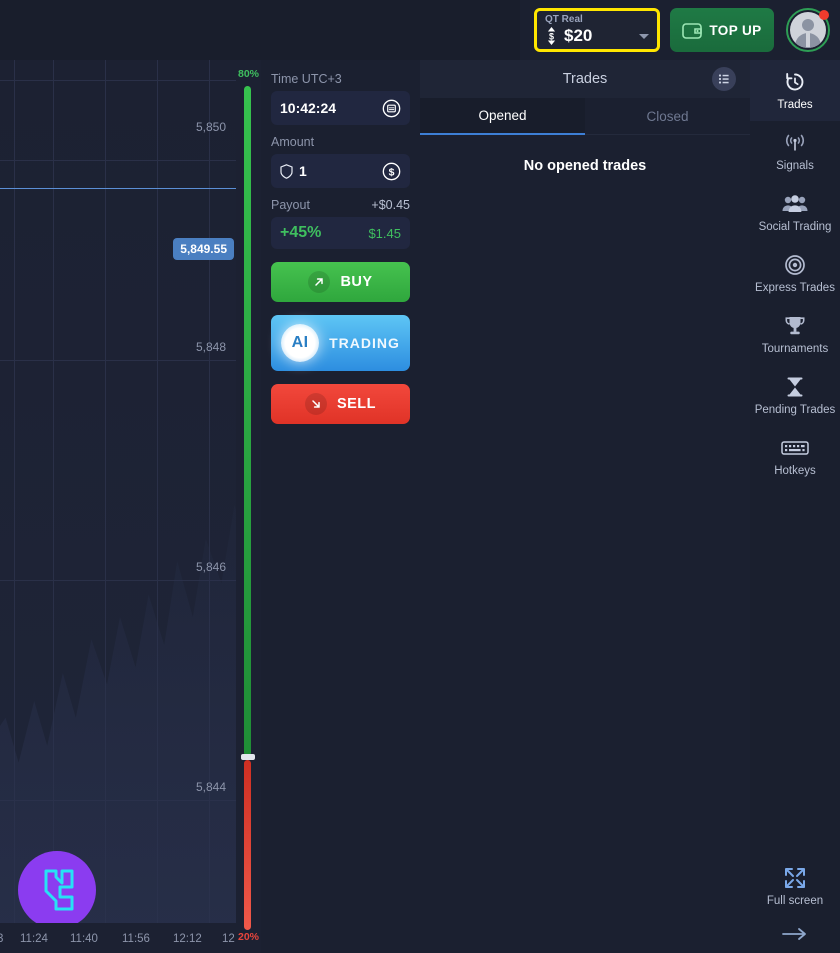  Describe the element at coordinates (340, 205) in the screenshot. I see `payout-row: Payout +$0.45` at that location.